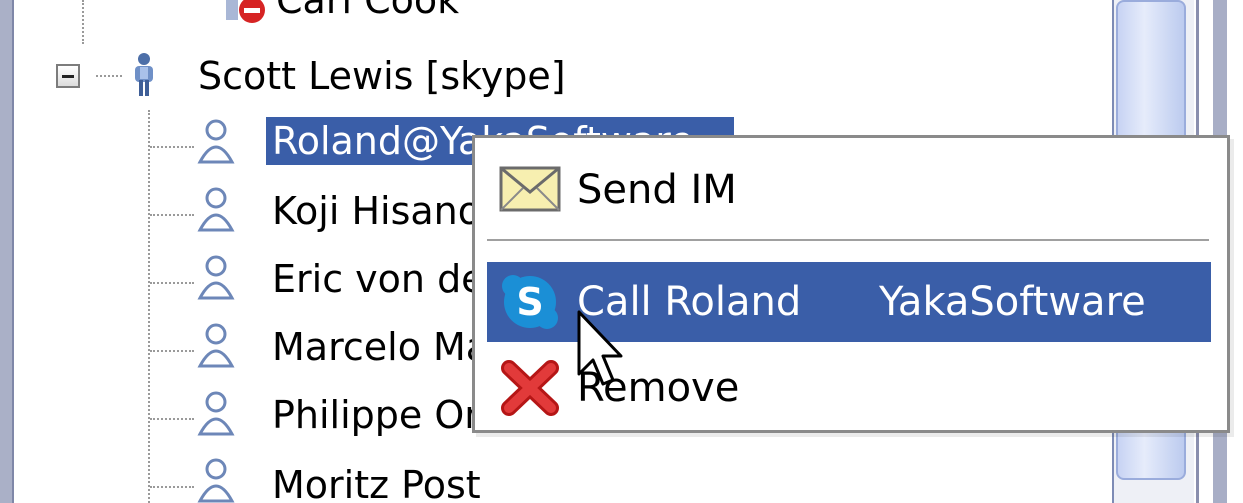 The height and width of the screenshot is (503, 1243). I want to click on red-x-icon, so click(530, 388).